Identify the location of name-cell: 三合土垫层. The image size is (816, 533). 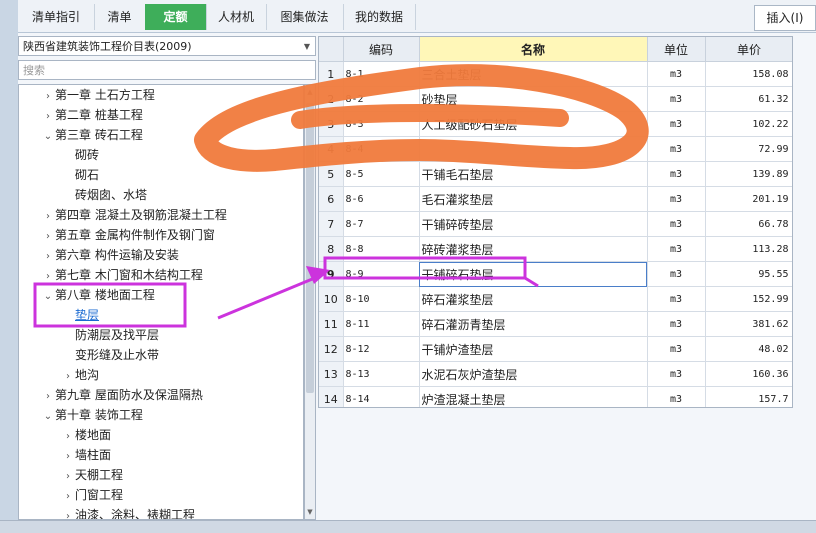
(533, 74).